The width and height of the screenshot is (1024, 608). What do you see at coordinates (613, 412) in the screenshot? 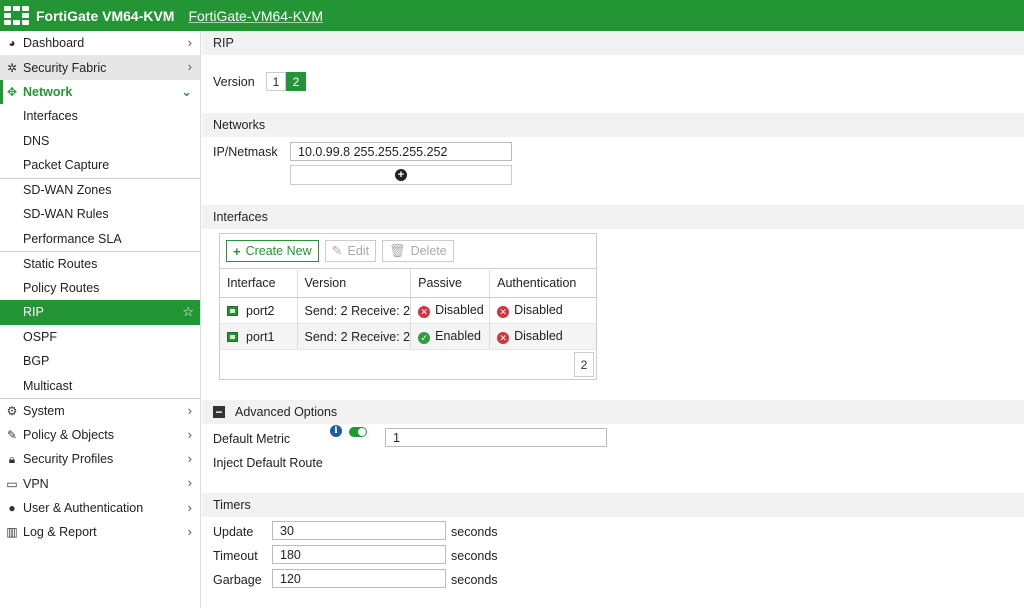
I see `advanced-options-header: − Advanced Options` at bounding box center [613, 412].